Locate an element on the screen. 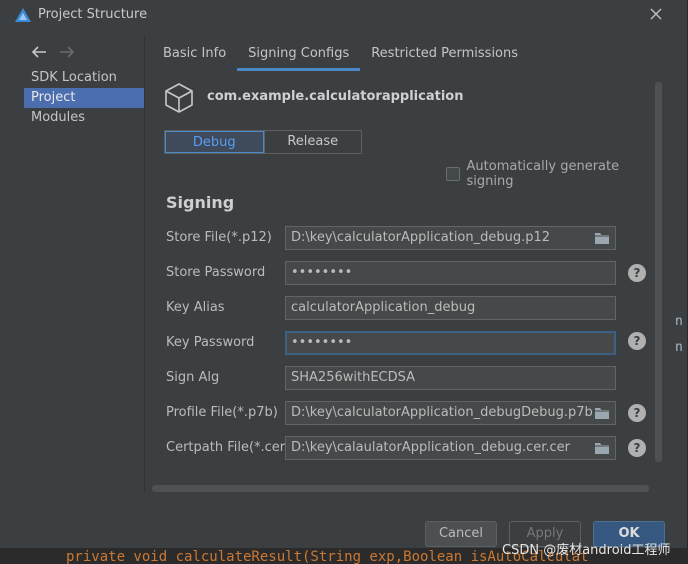  auto-generate-checkbox is located at coordinates (453, 174).